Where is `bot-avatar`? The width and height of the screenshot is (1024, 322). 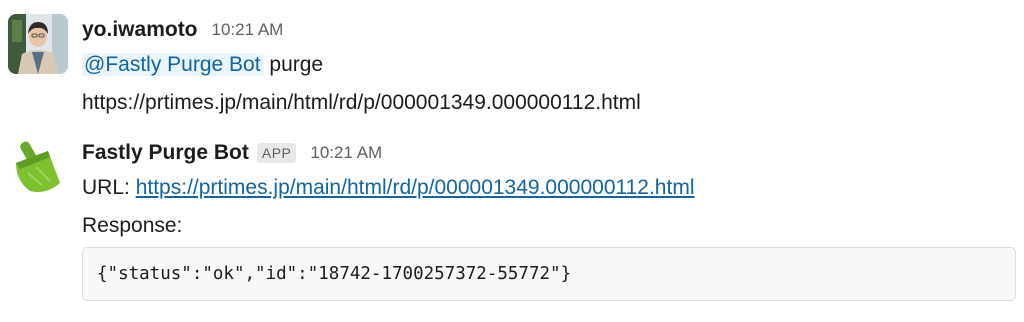
bot-avatar is located at coordinates (38, 167).